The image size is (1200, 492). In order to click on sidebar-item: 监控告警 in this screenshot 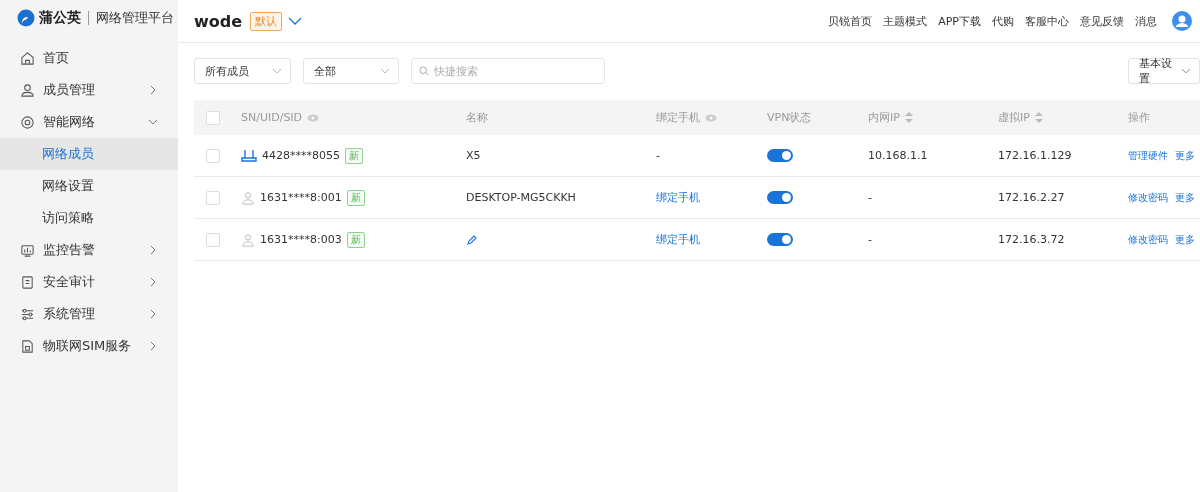, I will do `click(89, 250)`.